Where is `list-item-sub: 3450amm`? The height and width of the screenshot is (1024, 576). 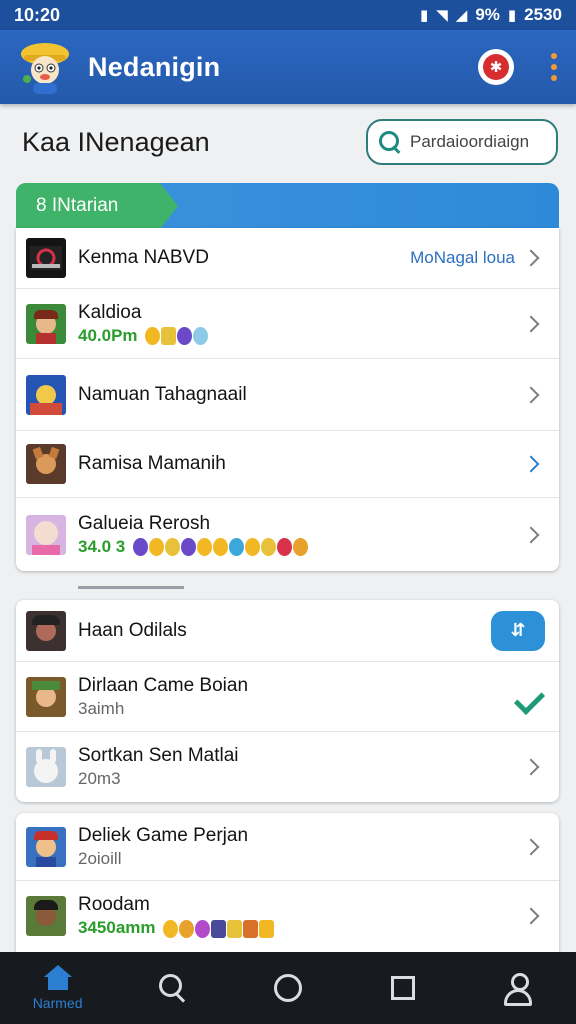
list-item-sub: 3450amm is located at coordinates (301, 928).